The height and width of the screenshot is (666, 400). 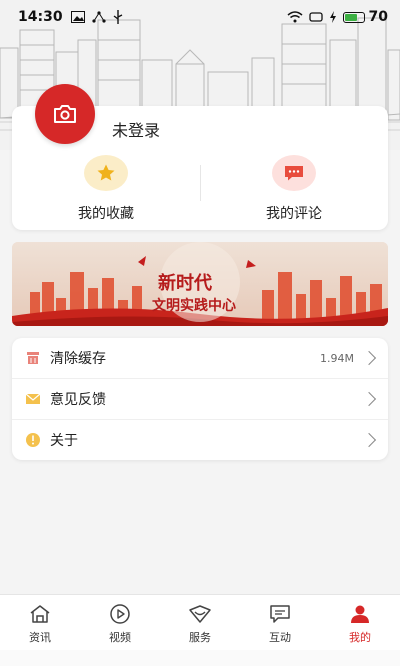 What do you see at coordinates (360, 637) in the screenshot?
I see `tab-mine-label: 我的` at bounding box center [360, 637].